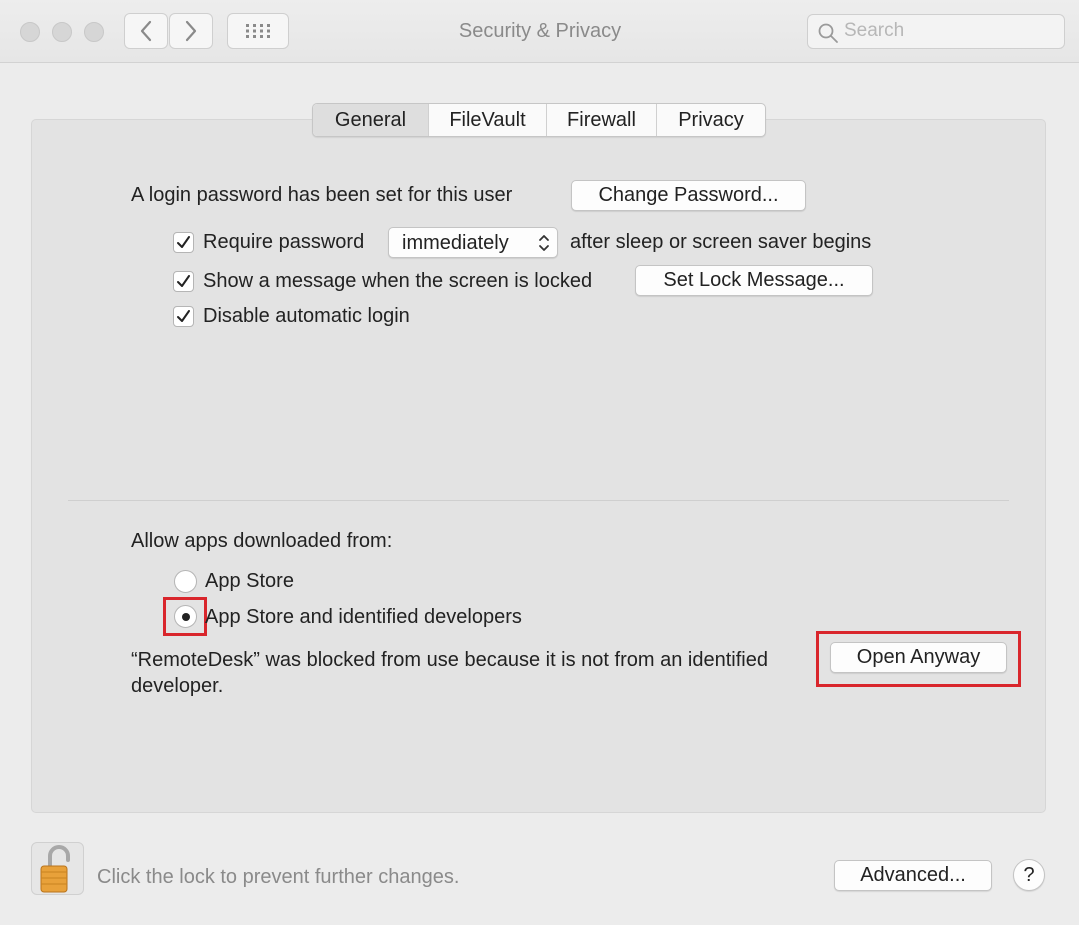 The width and height of the screenshot is (1079, 925). I want to click on show-message-checkbox, so click(183, 281).